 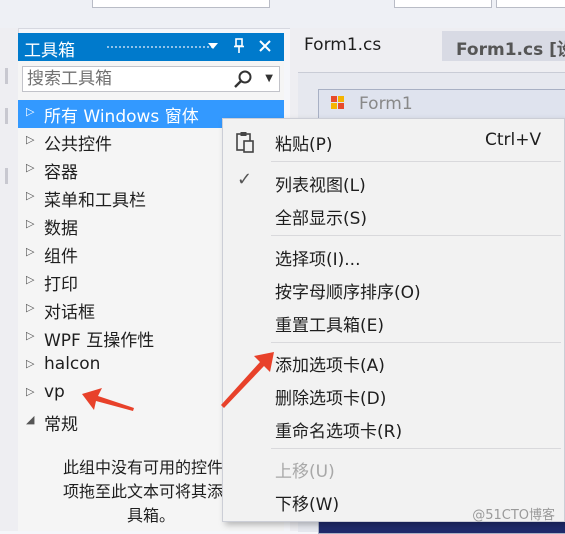 What do you see at coordinates (393, 428) in the screenshot?
I see `menu-item-rename-tab: 重命名选项卡(R)` at bounding box center [393, 428].